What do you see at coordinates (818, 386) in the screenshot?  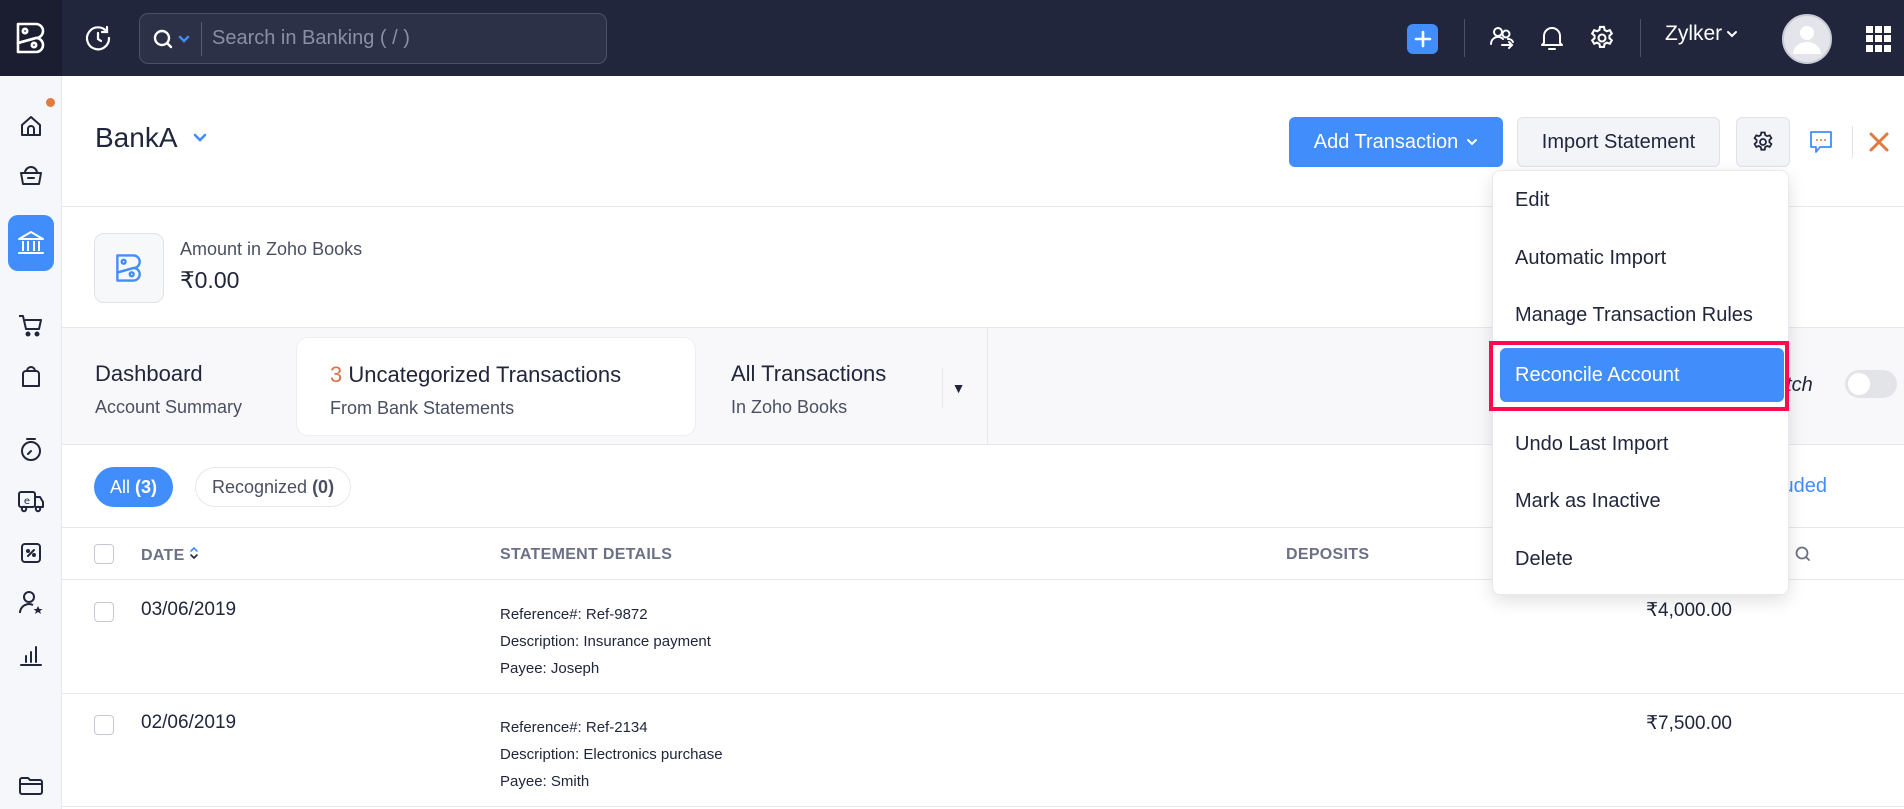 I see `tab-all-transactions: All Transactions In Zoho Books` at bounding box center [818, 386].